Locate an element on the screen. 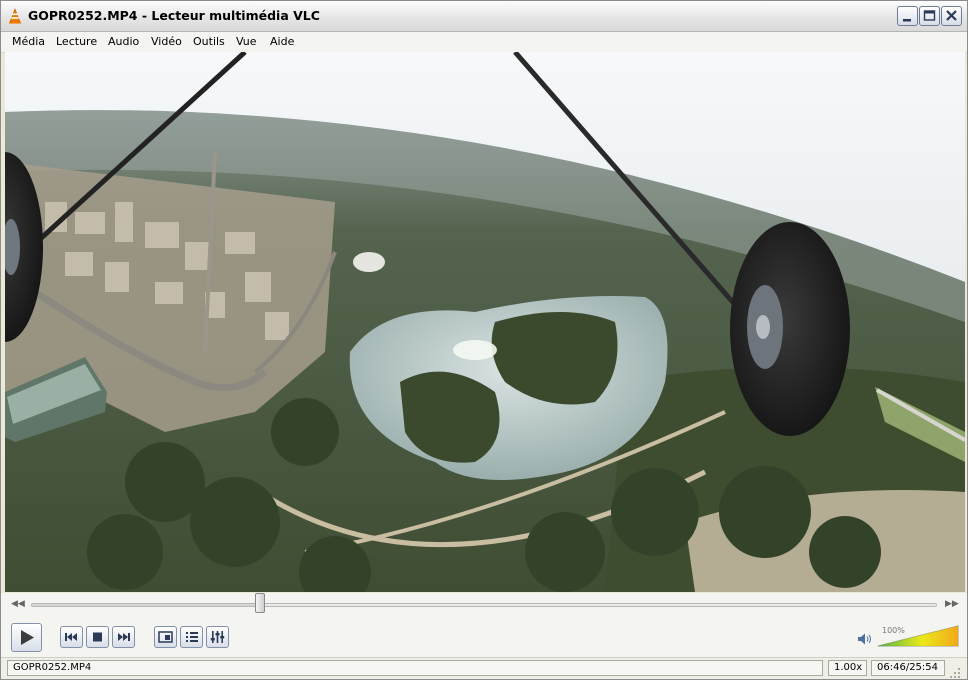 The height and width of the screenshot is (680, 968). playlist-icon is located at coordinates (192, 637).